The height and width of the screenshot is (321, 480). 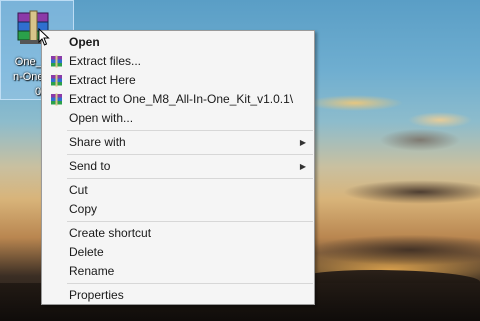 What do you see at coordinates (178, 271) in the screenshot?
I see `menu-item-rename: Rename` at bounding box center [178, 271].